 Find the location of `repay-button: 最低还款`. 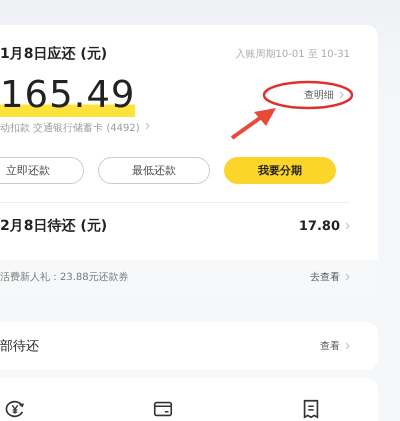

repay-button: 最低还款 is located at coordinates (154, 170).